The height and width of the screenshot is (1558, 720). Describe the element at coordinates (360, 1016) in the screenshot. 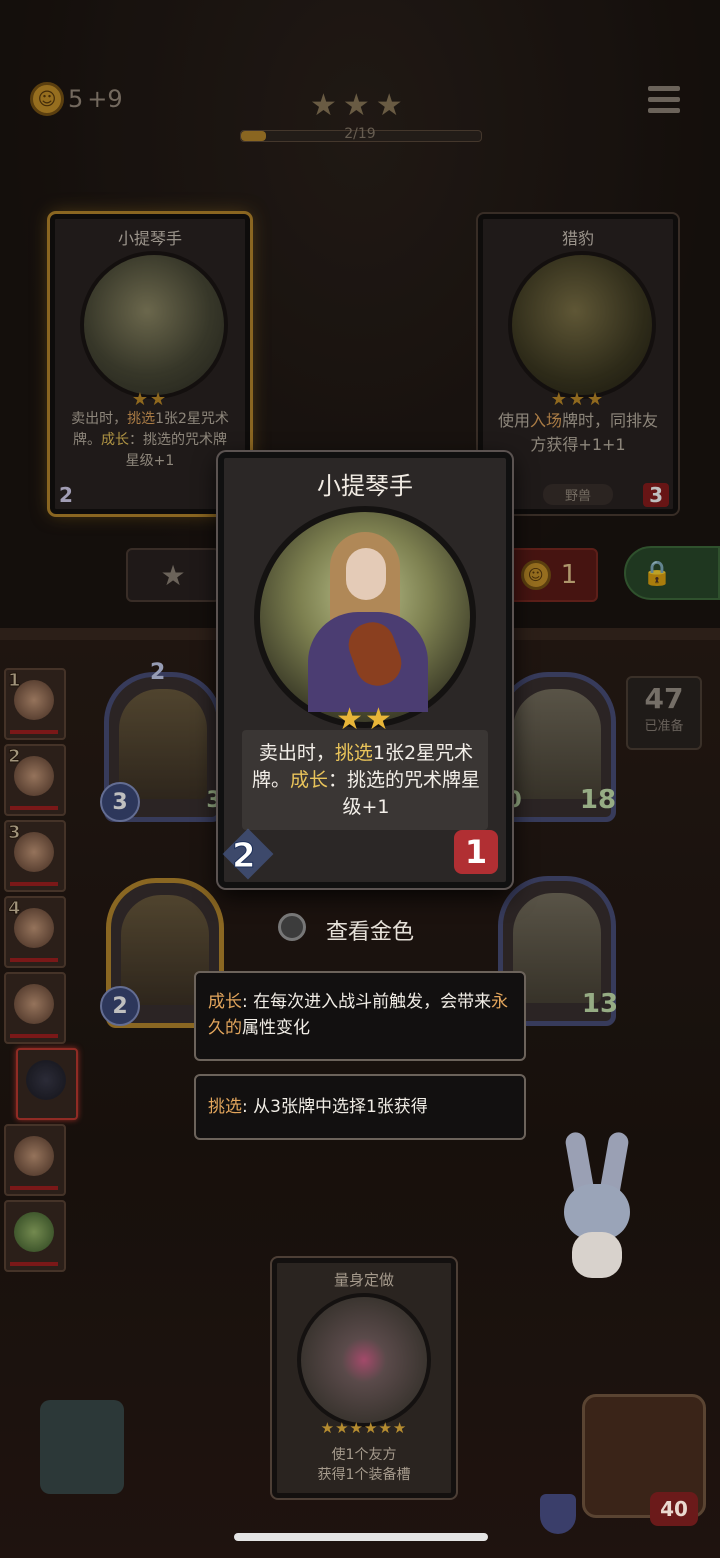

I see `tooltip-growth: 成长: 在每次进入战斗前触发，会带来永久的属性变化` at that location.